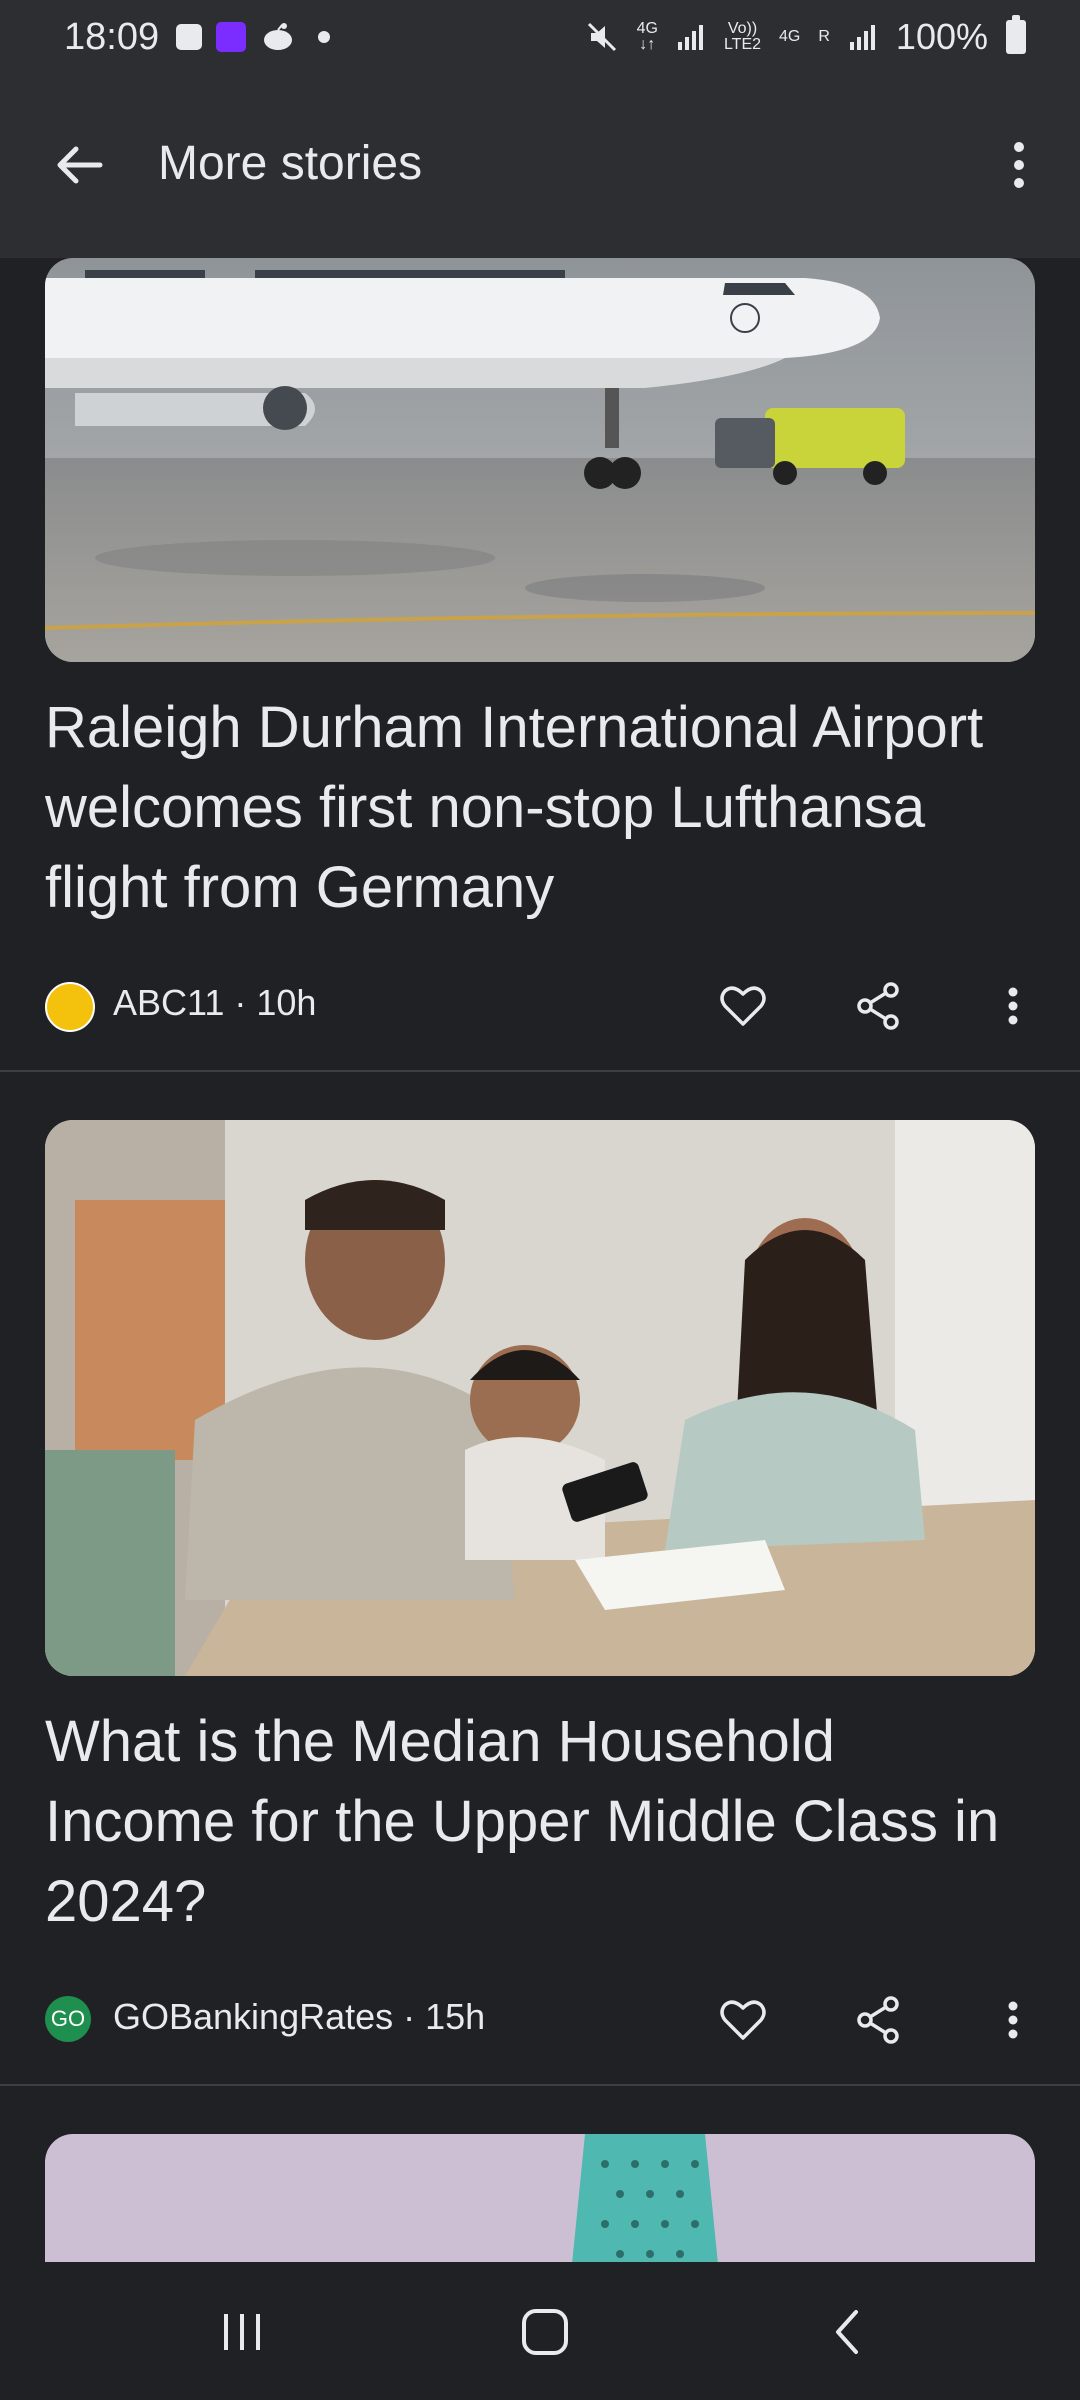 The width and height of the screenshot is (1080, 2400). What do you see at coordinates (848, 2332) in the screenshot?
I see `back-icon` at bounding box center [848, 2332].